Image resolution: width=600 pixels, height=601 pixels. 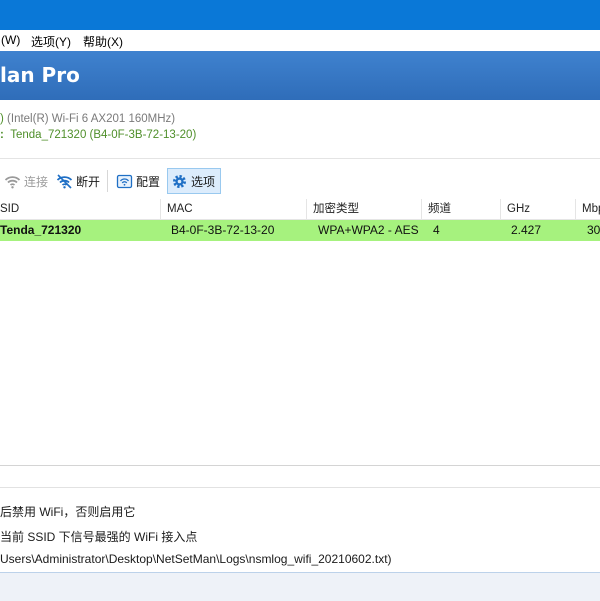 What do you see at coordinates (223, 230) in the screenshot?
I see `cell-mac: B4-0F-3B-72-13-20` at bounding box center [223, 230].